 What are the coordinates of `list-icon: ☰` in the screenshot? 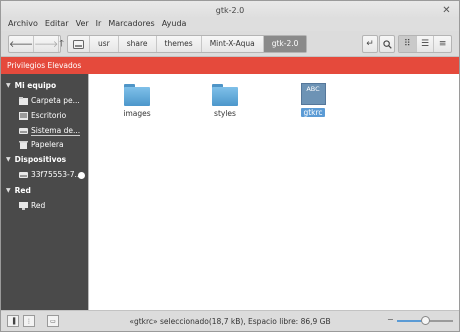 It's located at (425, 44).